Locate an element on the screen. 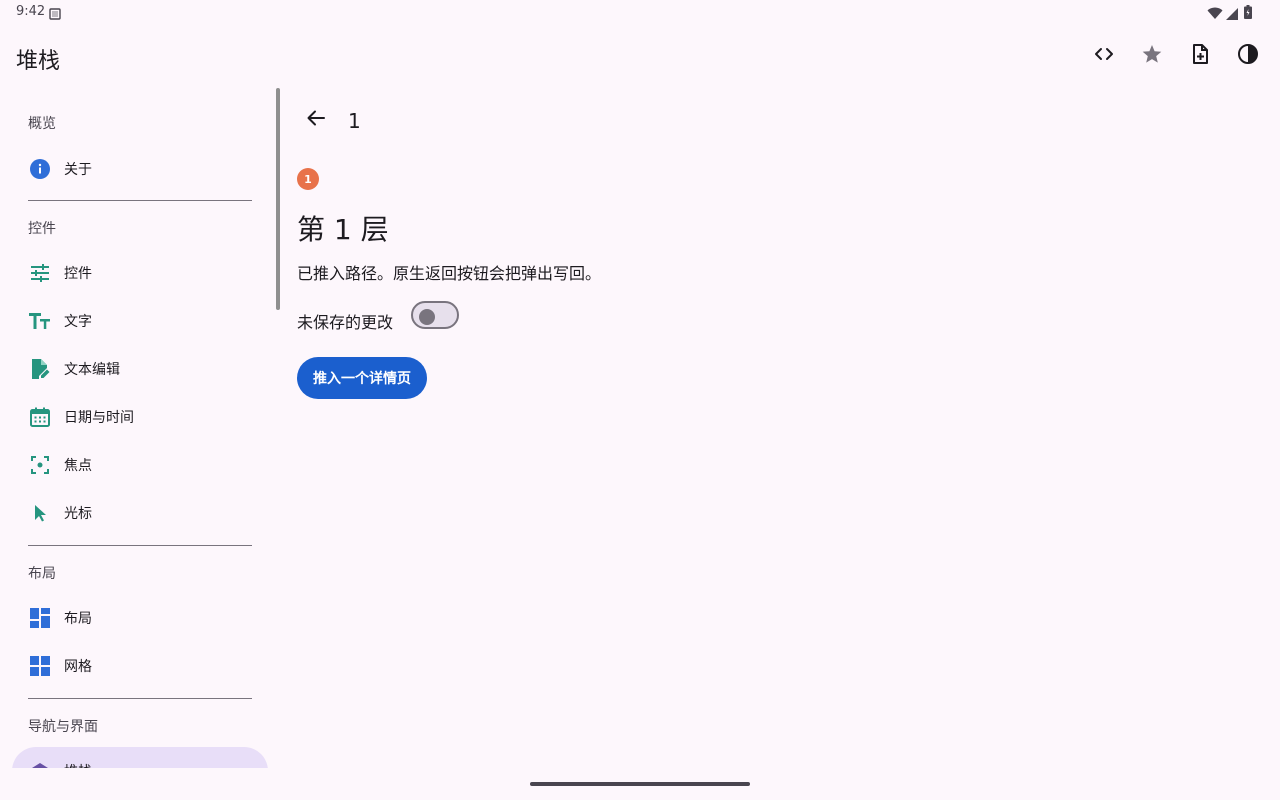  star-icon is located at coordinates (1152, 56).